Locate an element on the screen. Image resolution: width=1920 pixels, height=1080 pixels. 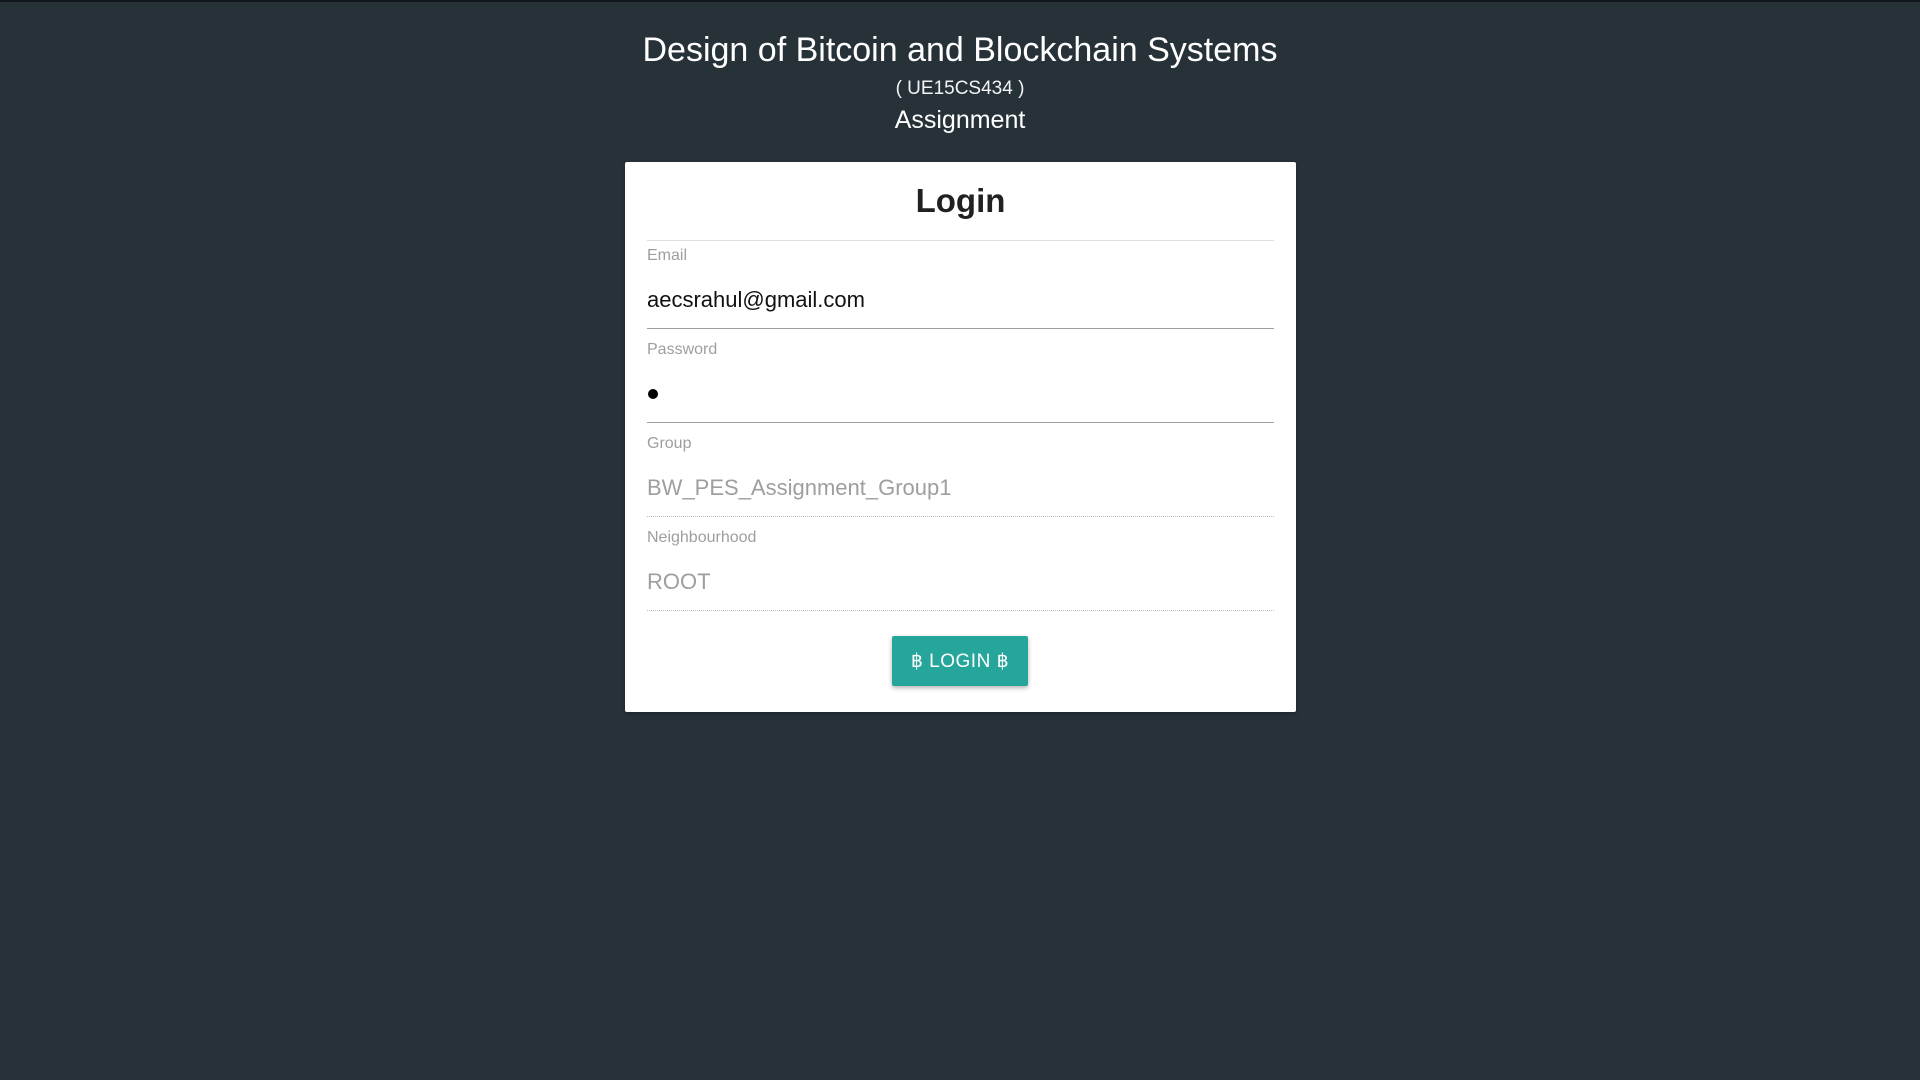
email-underline is located at coordinates (960, 328).